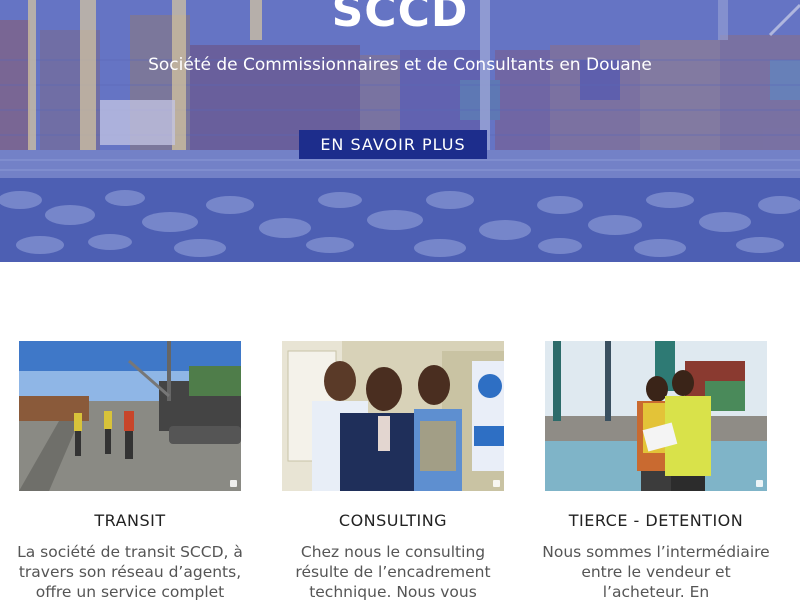 The width and height of the screenshot is (800, 602). What do you see at coordinates (130, 416) in the screenshot?
I see `transit-photo` at bounding box center [130, 416].